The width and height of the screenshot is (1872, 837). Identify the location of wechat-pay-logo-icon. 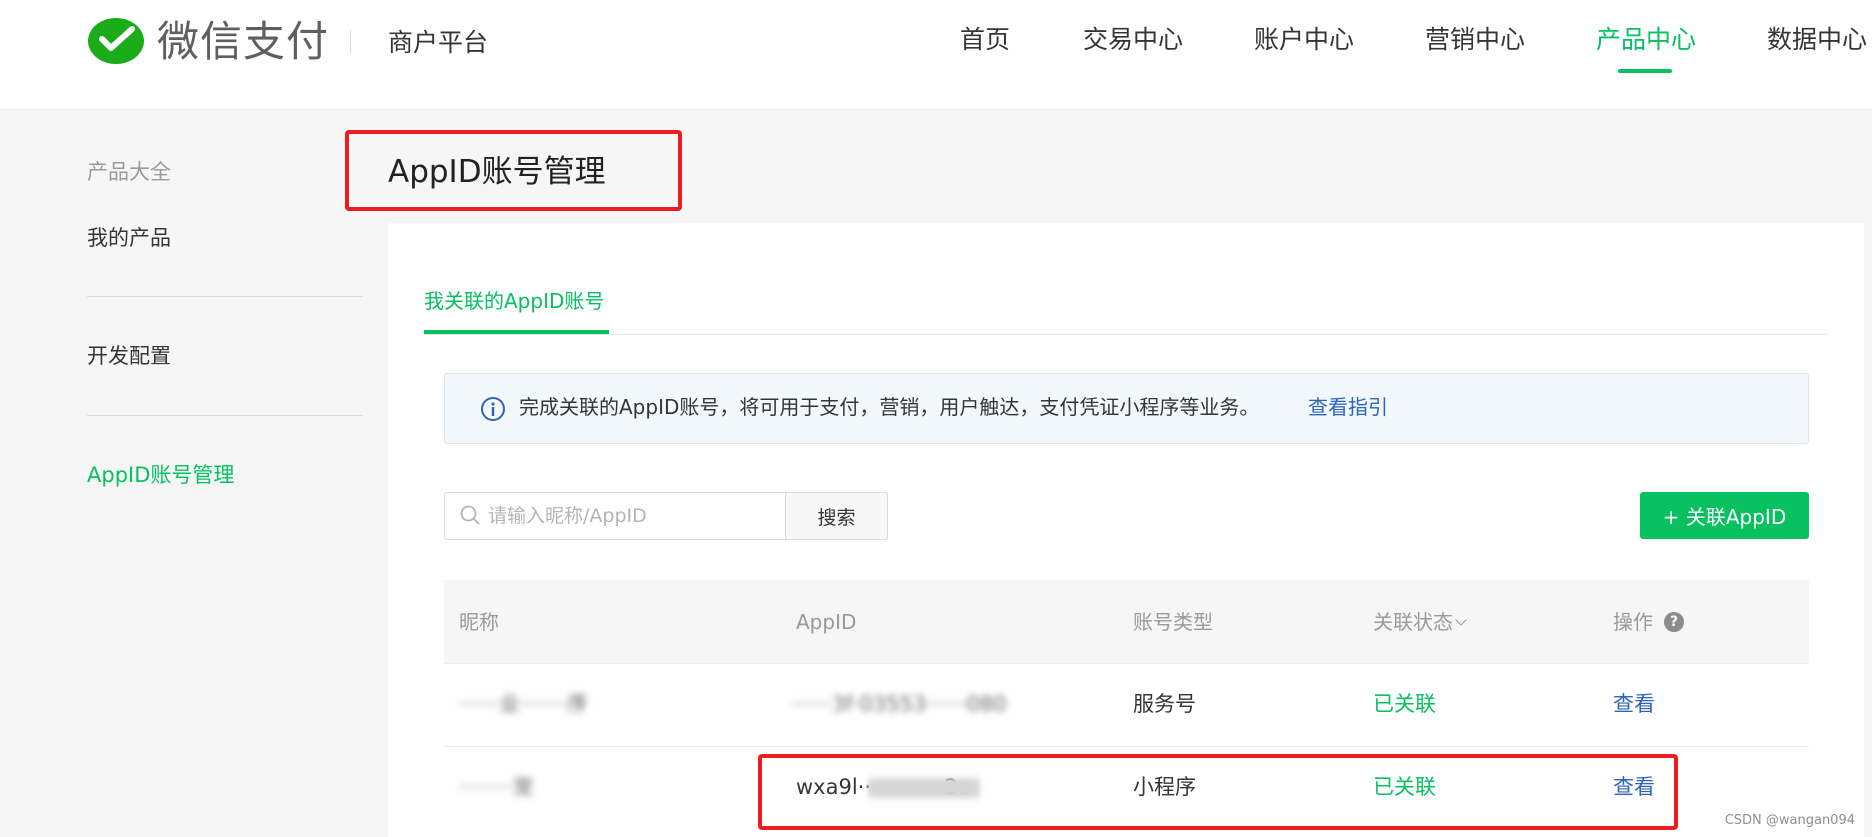
(116, 41).